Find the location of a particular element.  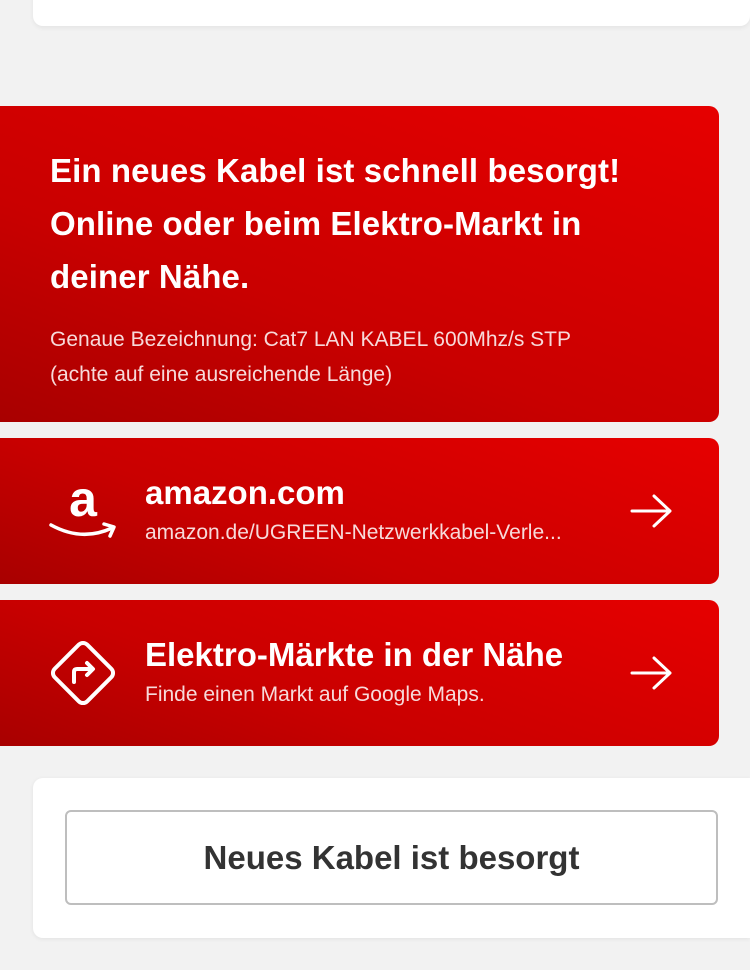

amazon-logo-icon: a is located at coordinates (83, 511).